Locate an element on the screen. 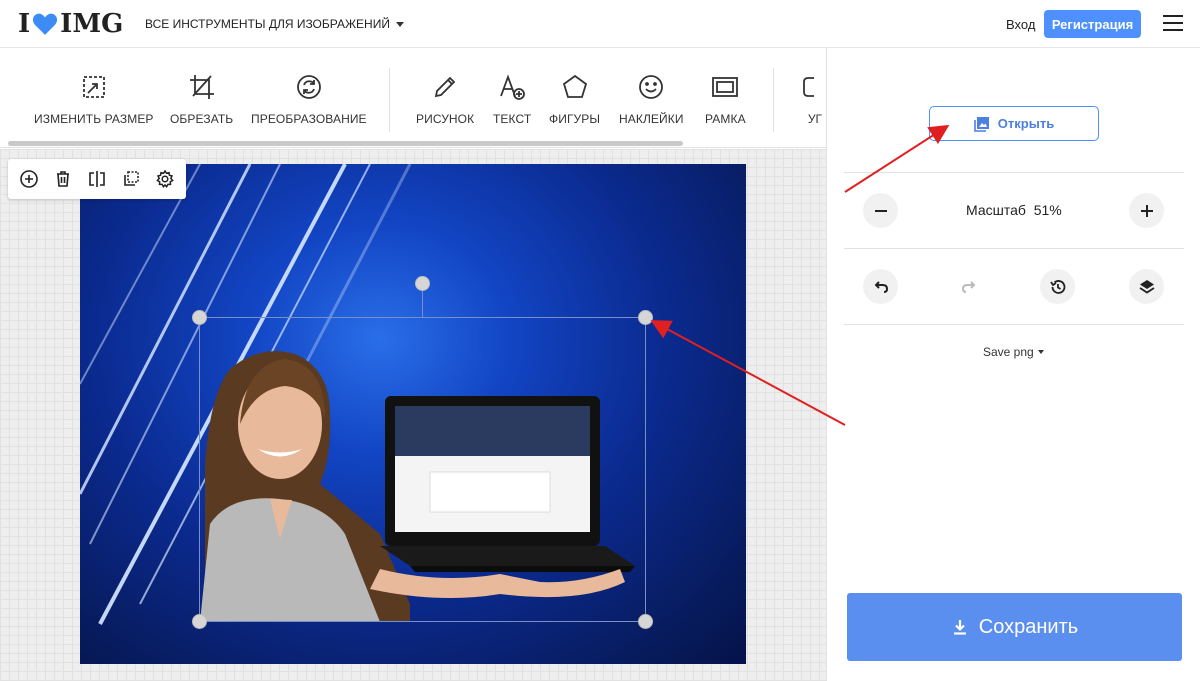  menu-icon is located at coordinates (1173, 23).